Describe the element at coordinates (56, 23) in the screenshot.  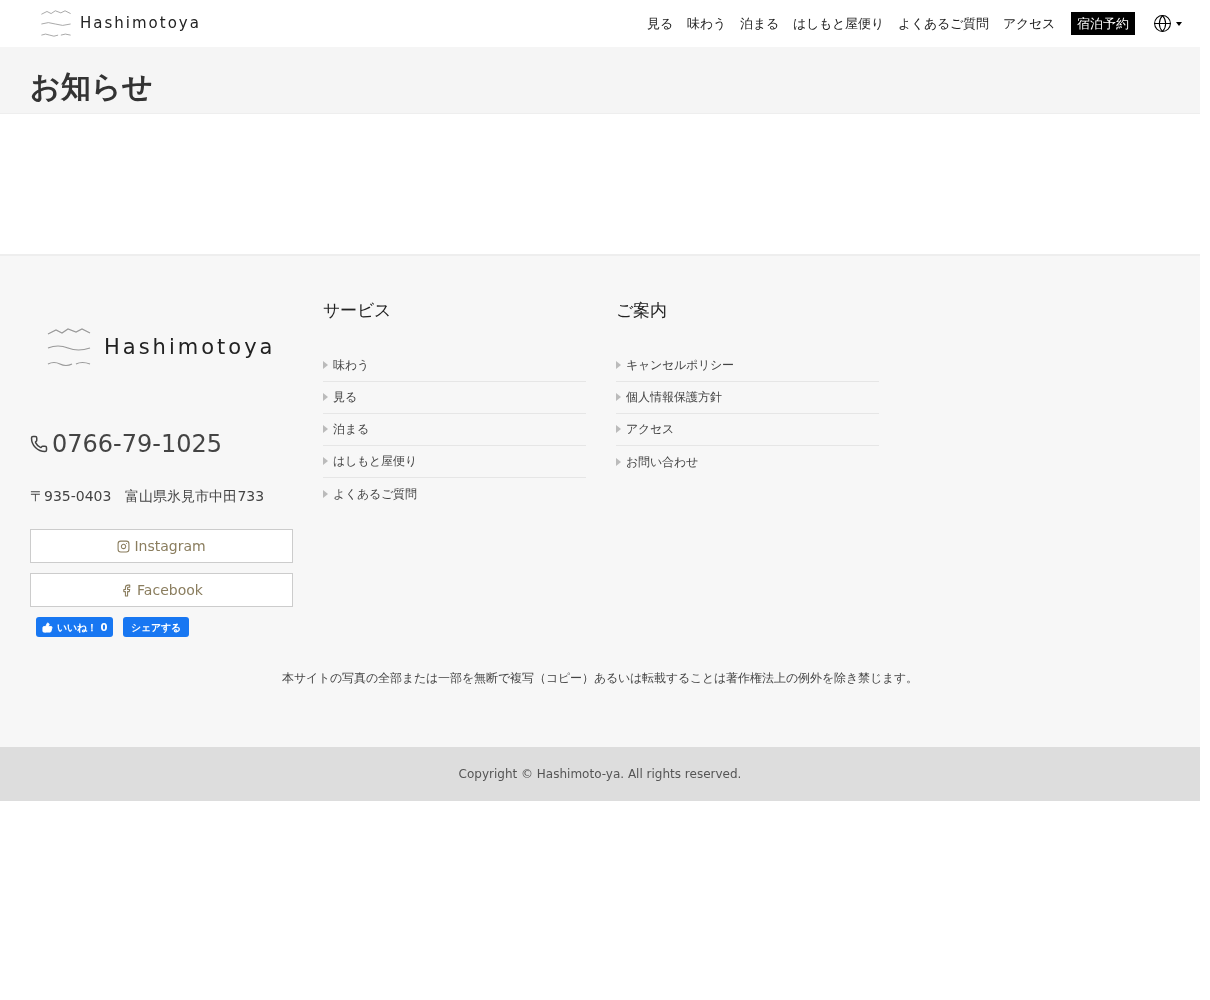
I see `wave-lines-icon` at that location.